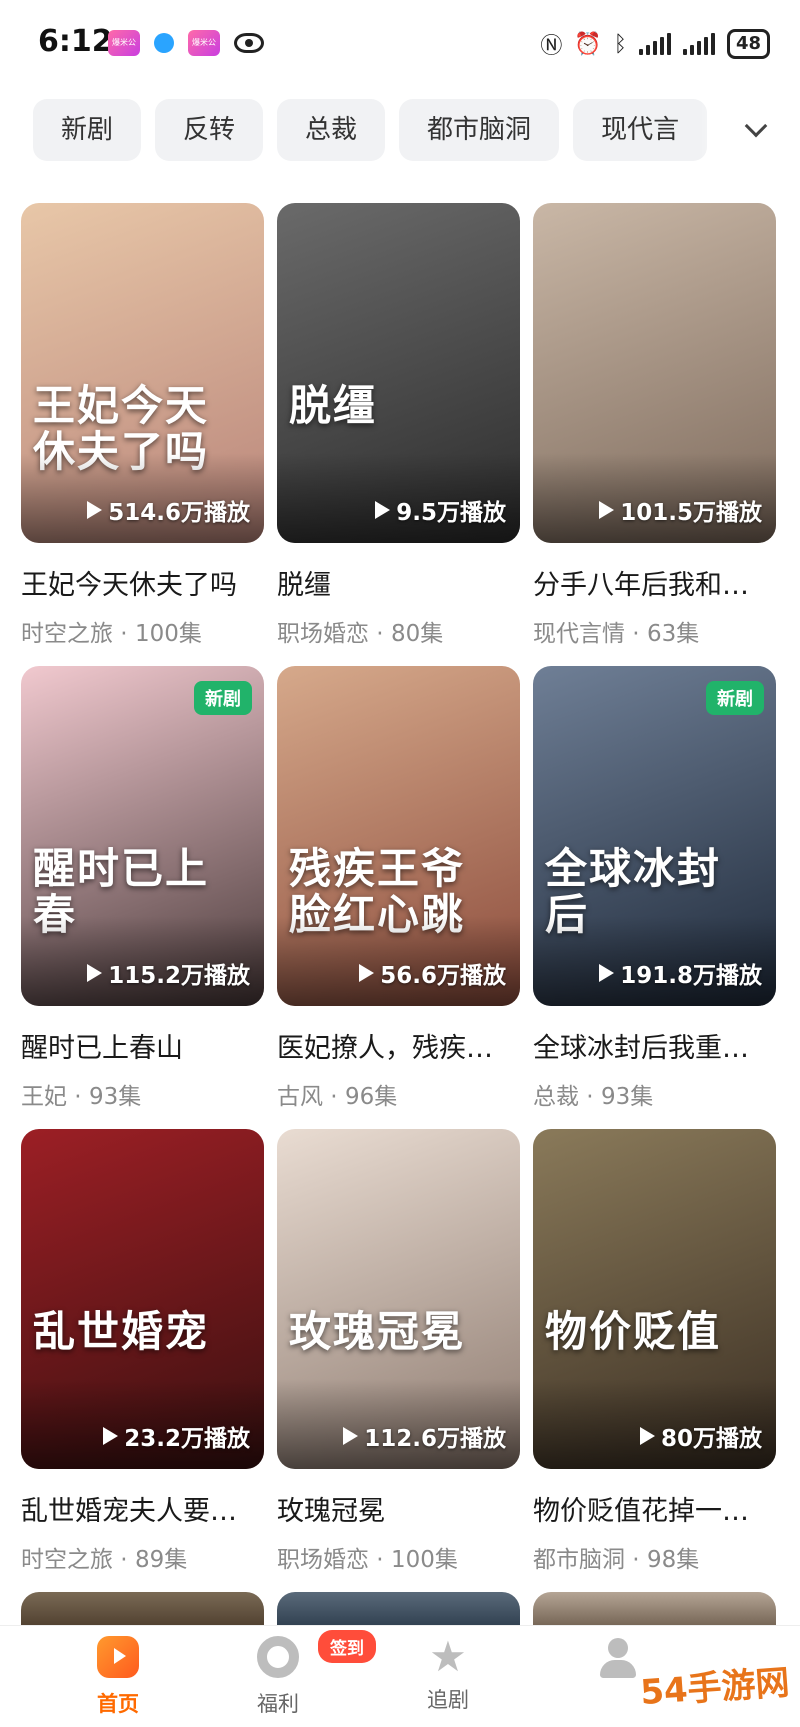 This screenshot has width=800, height=1727. What do you see at coordinates (331, 130) in the screenshot?
I see `filter-chip: 总裁` at bounding box center [331, 130].